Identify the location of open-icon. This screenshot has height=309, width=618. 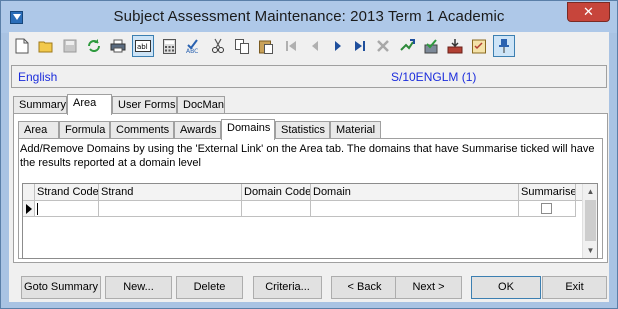
(46, 46).